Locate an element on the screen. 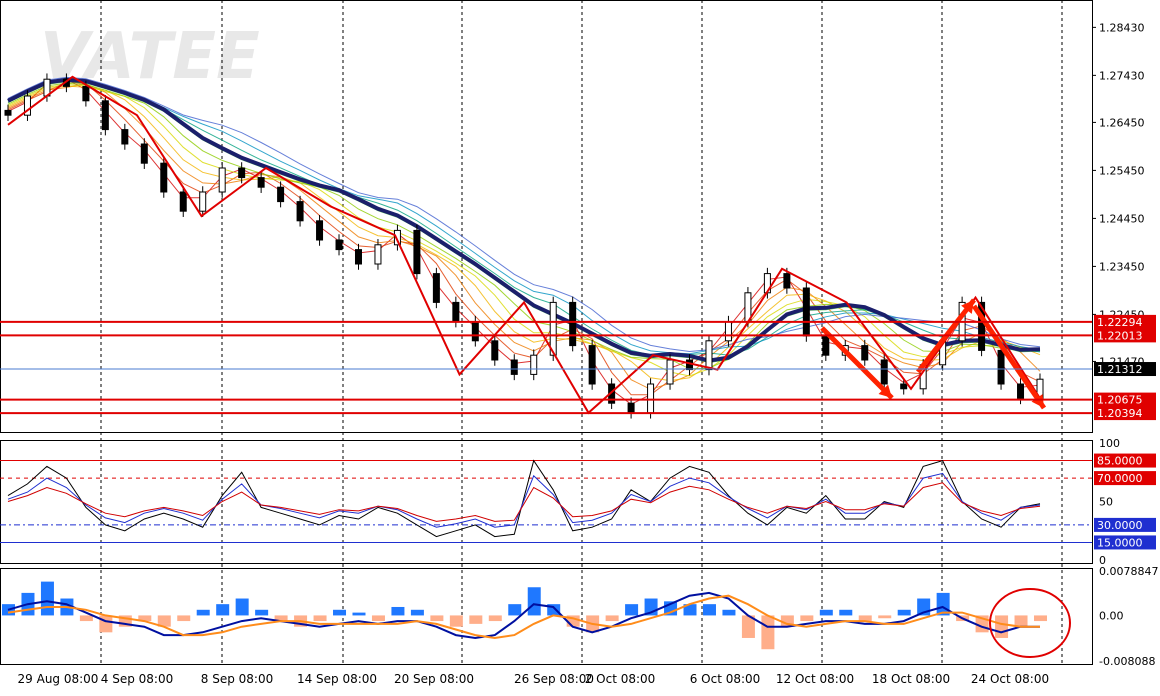 This screenshot has height=696, width=1160. rsi-level-label: 15.0000 is located at coordinates (1120, 542).